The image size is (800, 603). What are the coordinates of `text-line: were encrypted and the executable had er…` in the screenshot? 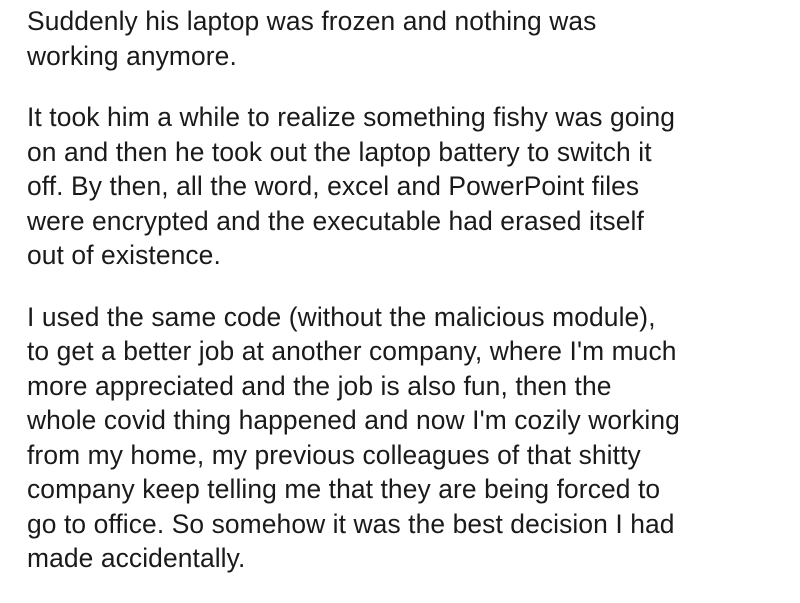 It's located at (335, 220).